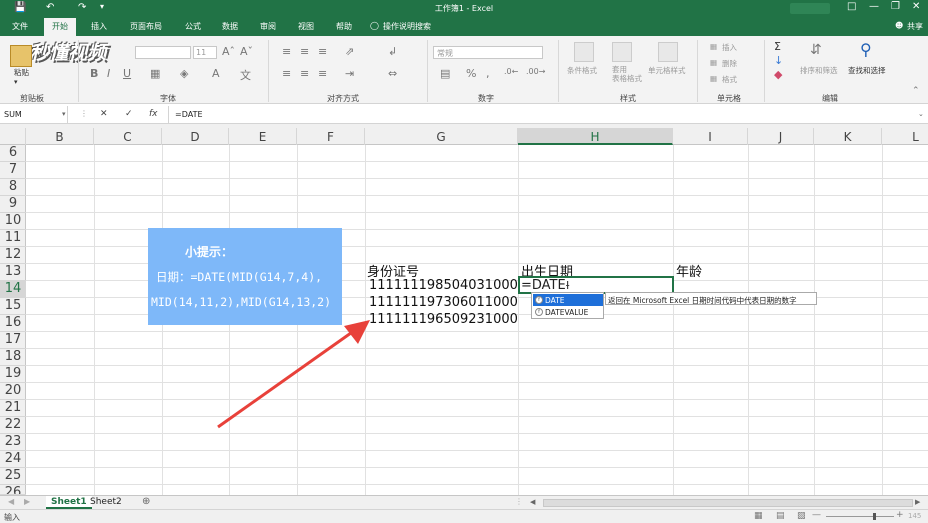 The width and height of the screenshot is (928, 523). I want to click on align-middle-icon: ≡, so click(304, 51).